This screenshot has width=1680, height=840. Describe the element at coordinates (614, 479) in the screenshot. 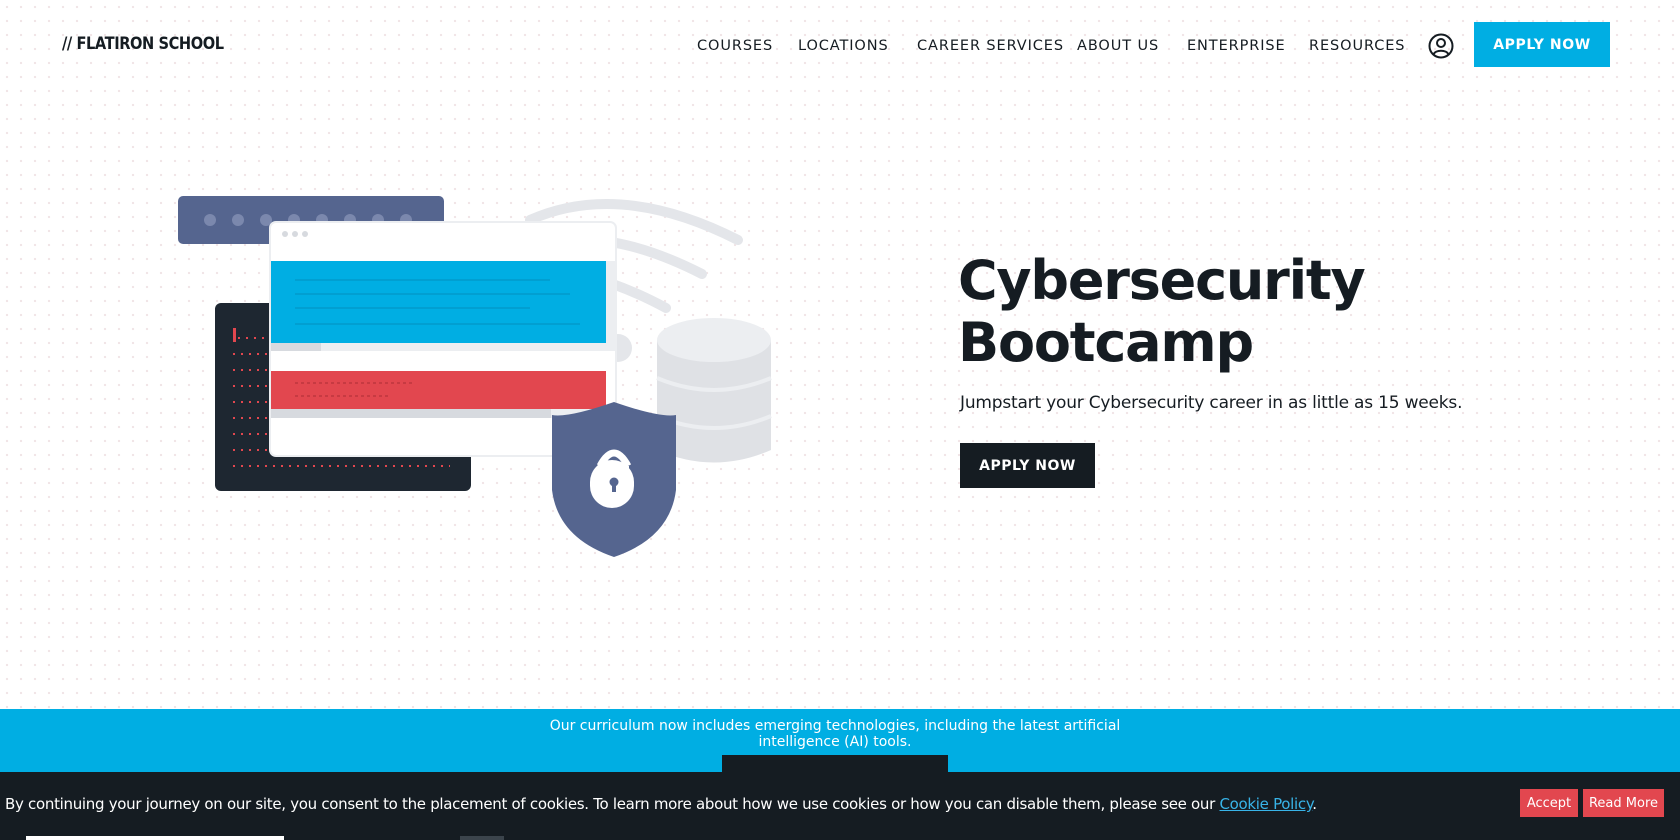

I see `shield-lock-icon` at that location.